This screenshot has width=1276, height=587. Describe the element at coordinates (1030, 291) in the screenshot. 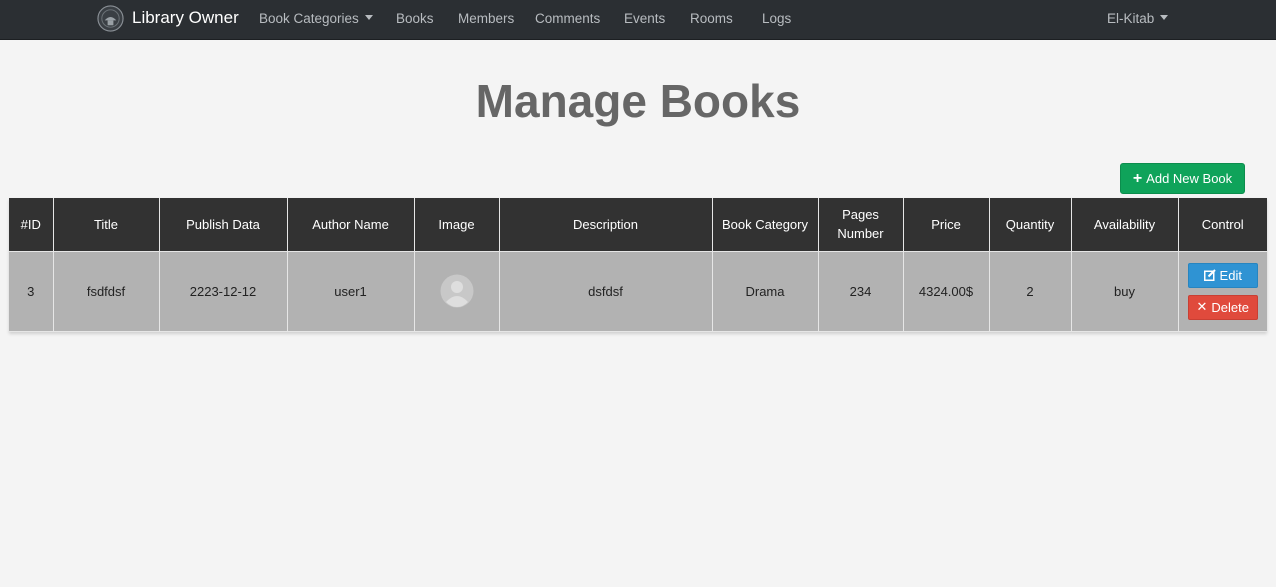

I see `cell-quantity: 2` at that location.